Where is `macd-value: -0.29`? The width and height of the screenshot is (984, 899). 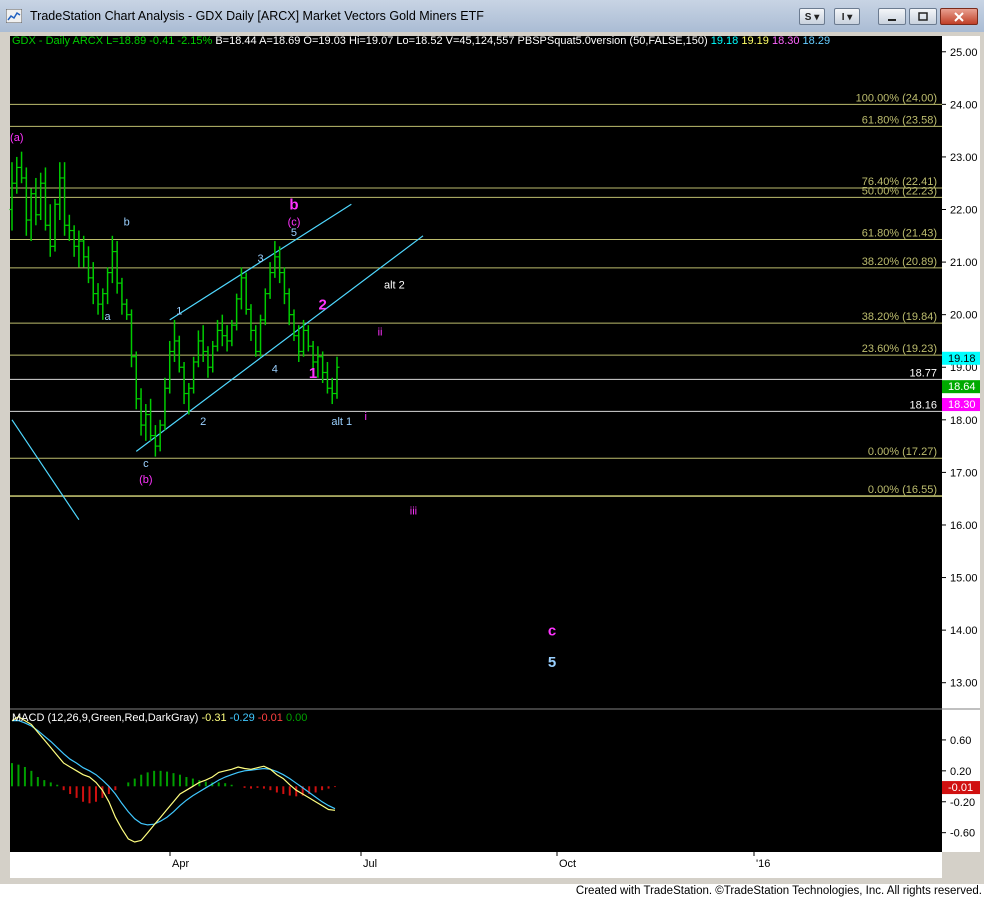 macd-value: -0.29 is located at coordinates (244, 718).